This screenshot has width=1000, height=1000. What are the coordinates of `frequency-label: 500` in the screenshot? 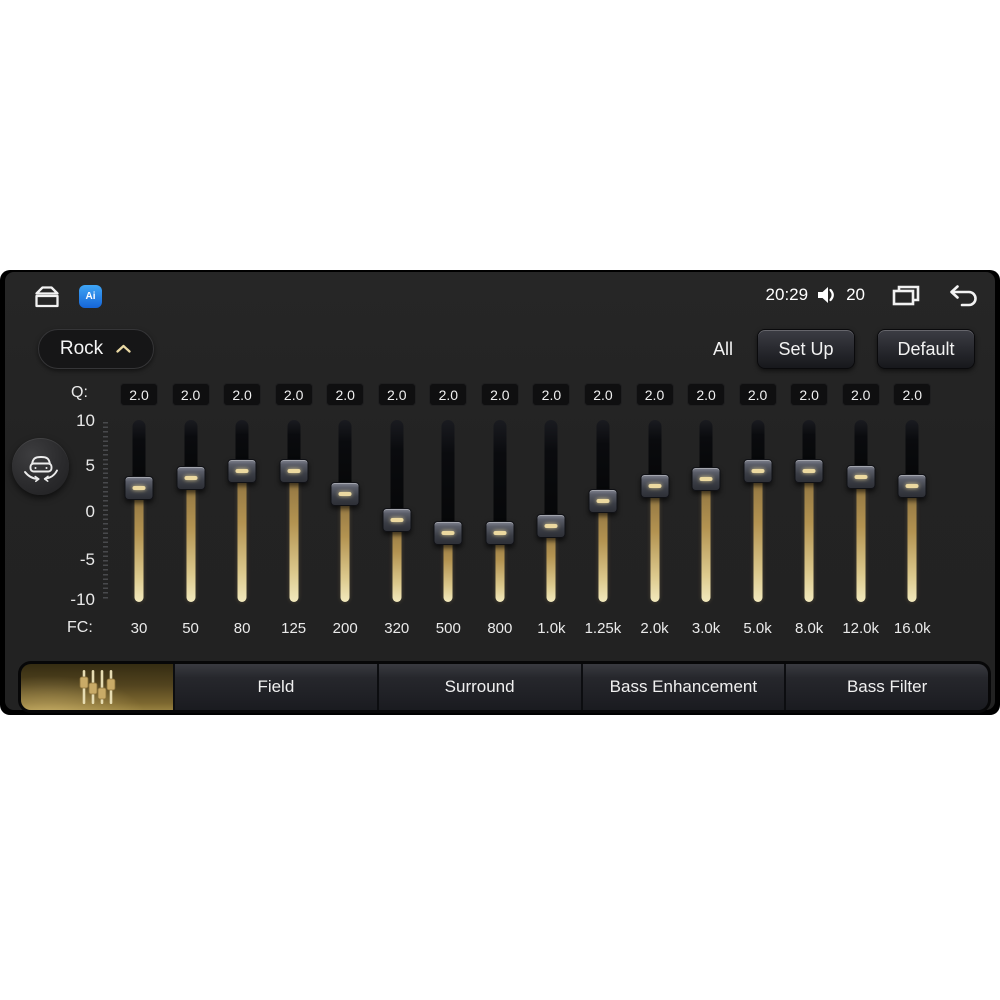 It's located at (448, 628).